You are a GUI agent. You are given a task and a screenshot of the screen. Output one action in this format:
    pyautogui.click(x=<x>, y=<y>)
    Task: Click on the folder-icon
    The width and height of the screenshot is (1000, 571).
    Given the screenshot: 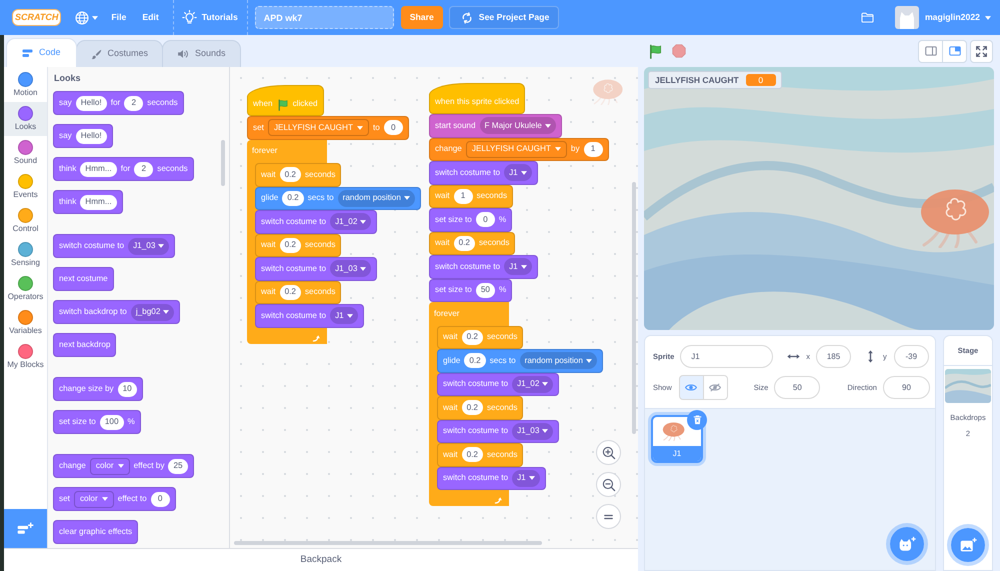 What is the action you would take?
    pyautogui.click(x=867, y=17)
    